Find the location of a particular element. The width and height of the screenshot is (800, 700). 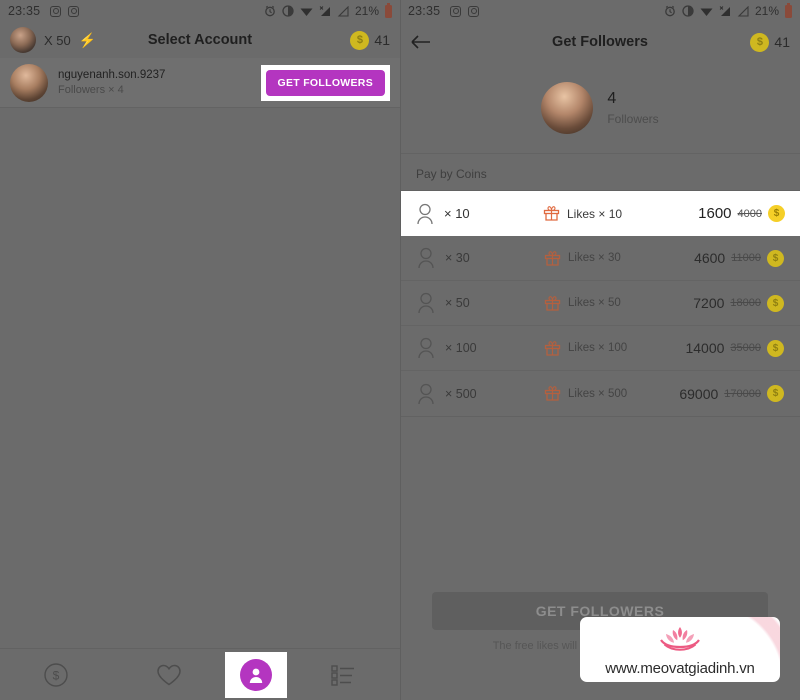

dnd-icon is located at coordinates (688, 11).